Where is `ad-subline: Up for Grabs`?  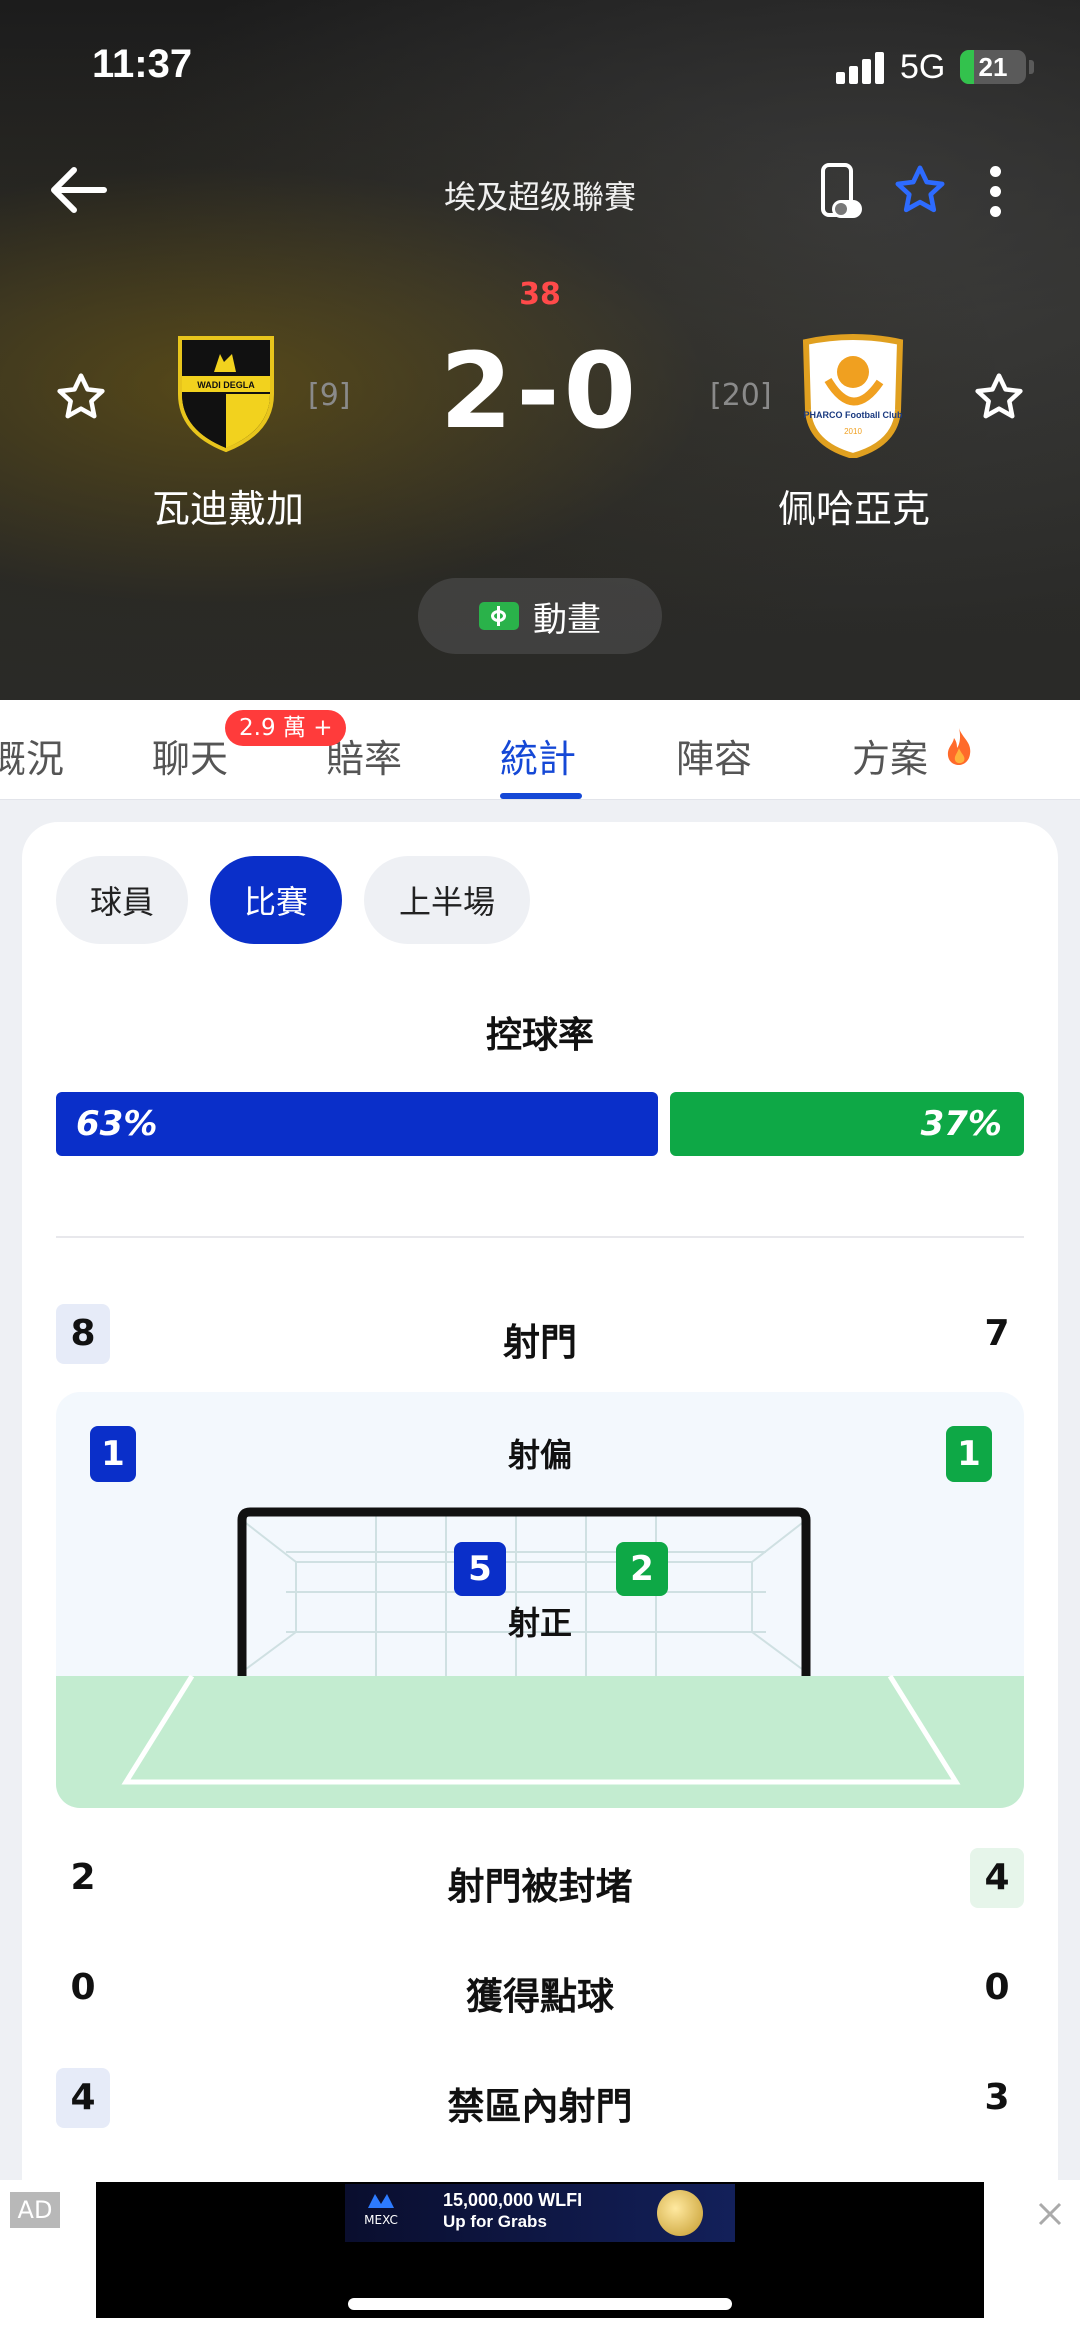 ad-subline: Up for Grabs is located at coordinates (495, 2221).